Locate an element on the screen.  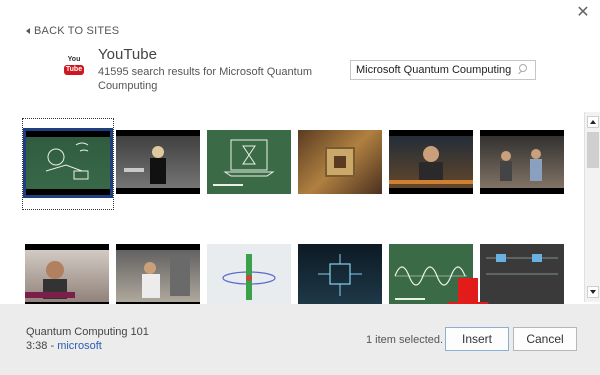
vertical-scrollbar is located at coordinates (592, 207).